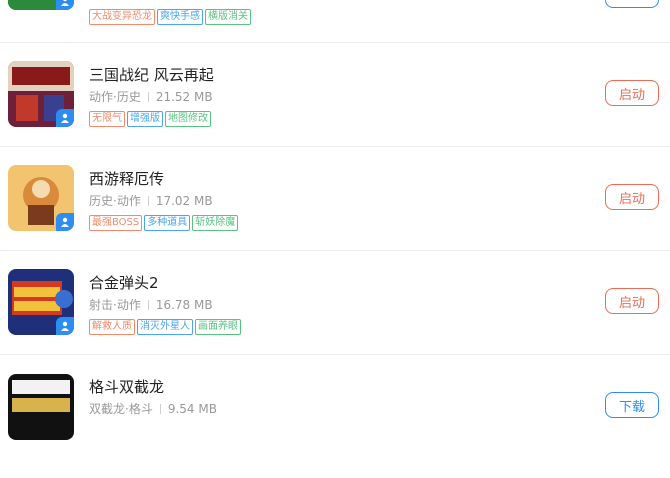  What do you see at coordinates (632, 405) in the screenshot?
I see `download-button: 下载` at bounding box center [632, 405].